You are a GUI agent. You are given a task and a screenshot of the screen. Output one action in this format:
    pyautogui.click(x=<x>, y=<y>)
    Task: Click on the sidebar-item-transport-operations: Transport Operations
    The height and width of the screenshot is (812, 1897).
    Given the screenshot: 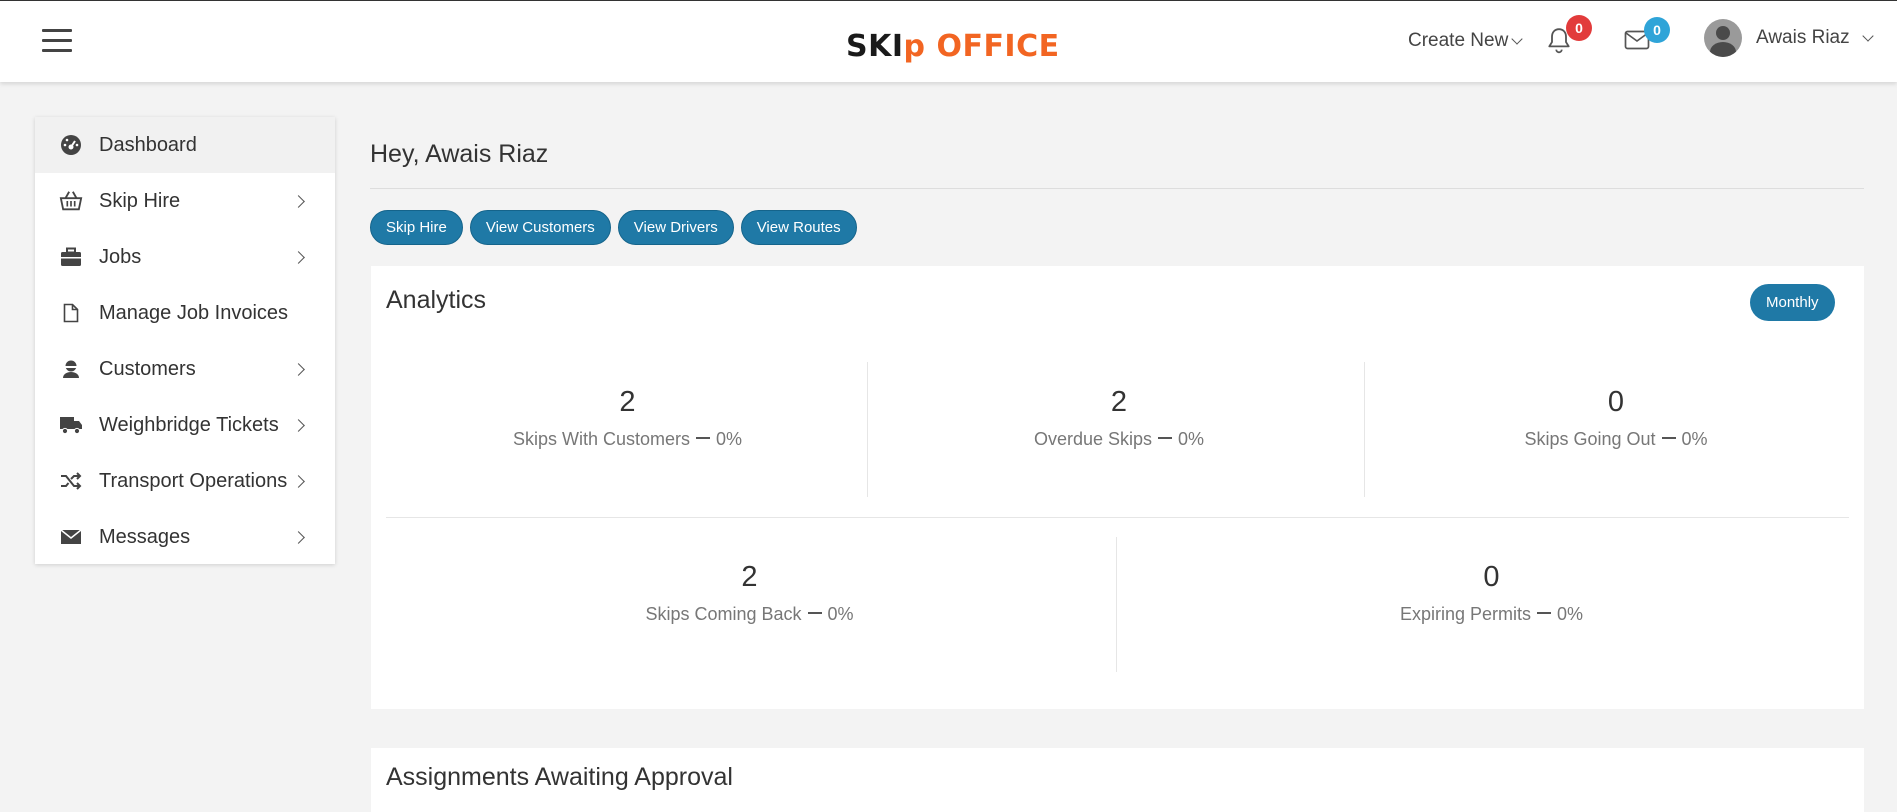 What is the action you would take?
    pyautogui.click(x=185, y=481)
    